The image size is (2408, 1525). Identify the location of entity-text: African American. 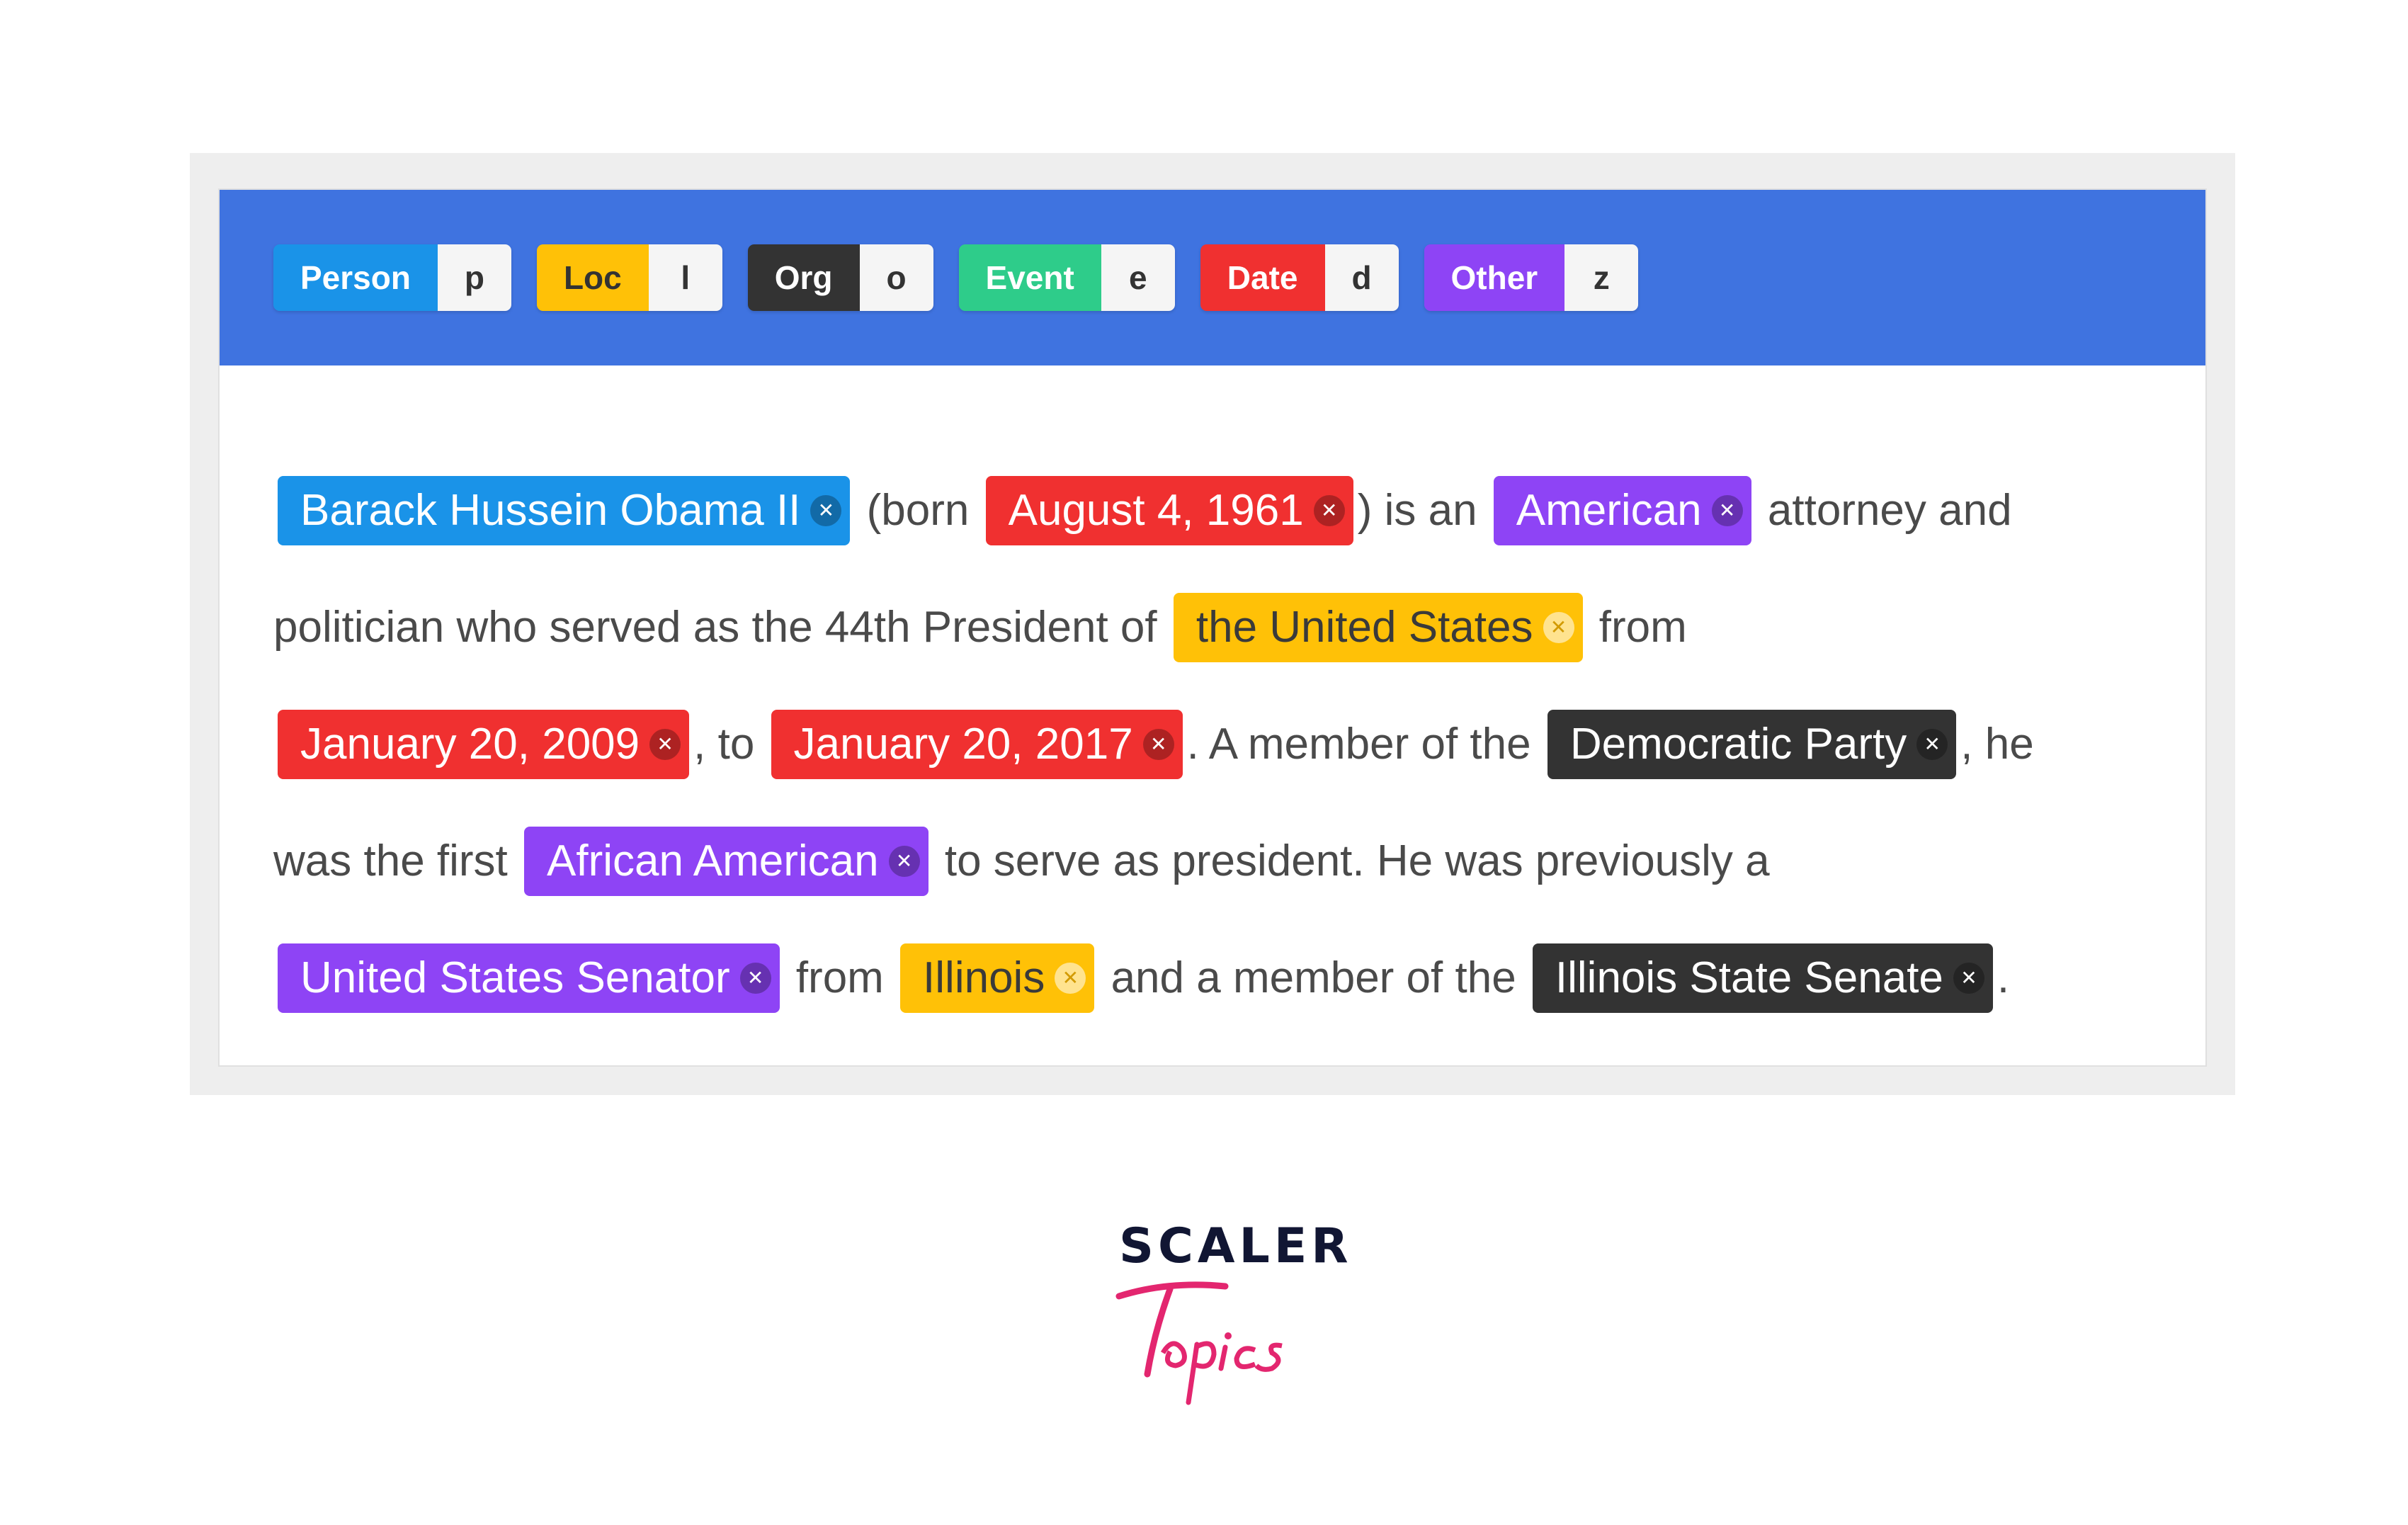
(713, 861).